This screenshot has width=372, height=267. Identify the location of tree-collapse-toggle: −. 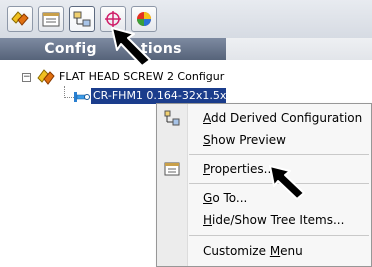
(26, 77).